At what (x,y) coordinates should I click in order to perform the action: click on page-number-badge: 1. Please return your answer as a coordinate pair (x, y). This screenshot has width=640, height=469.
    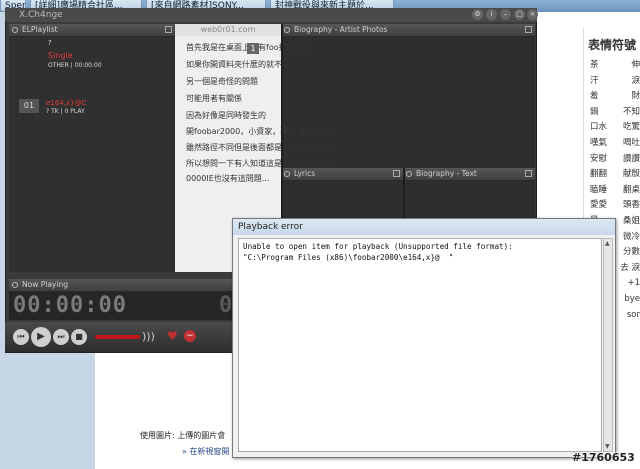
    Looking at the image, I should click on (253, 48).